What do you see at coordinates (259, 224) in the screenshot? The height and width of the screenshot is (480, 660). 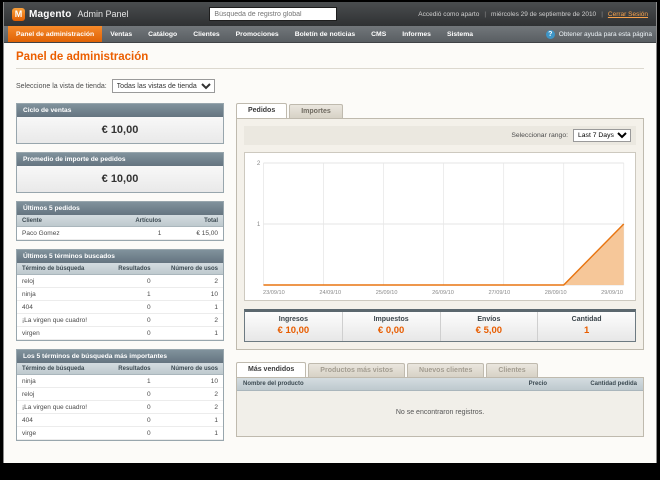 I see `y-axis-label: 1` at bounding box center [259, 224].